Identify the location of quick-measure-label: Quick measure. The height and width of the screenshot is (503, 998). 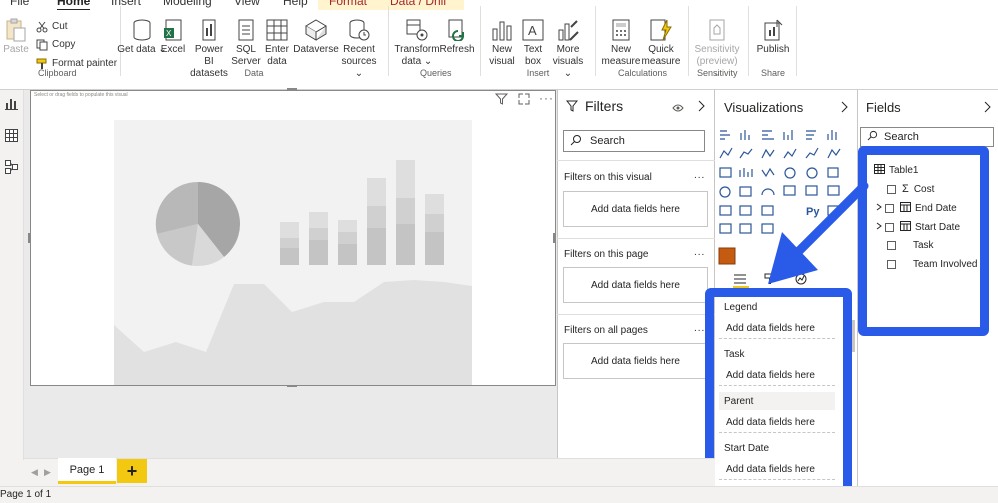
(661, 55).